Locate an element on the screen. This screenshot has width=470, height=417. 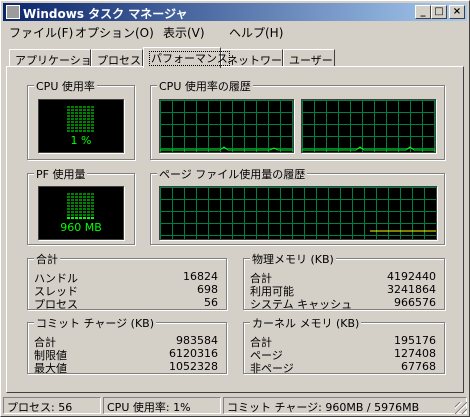
stat-value: 698 is located at coordinates (207, 289).